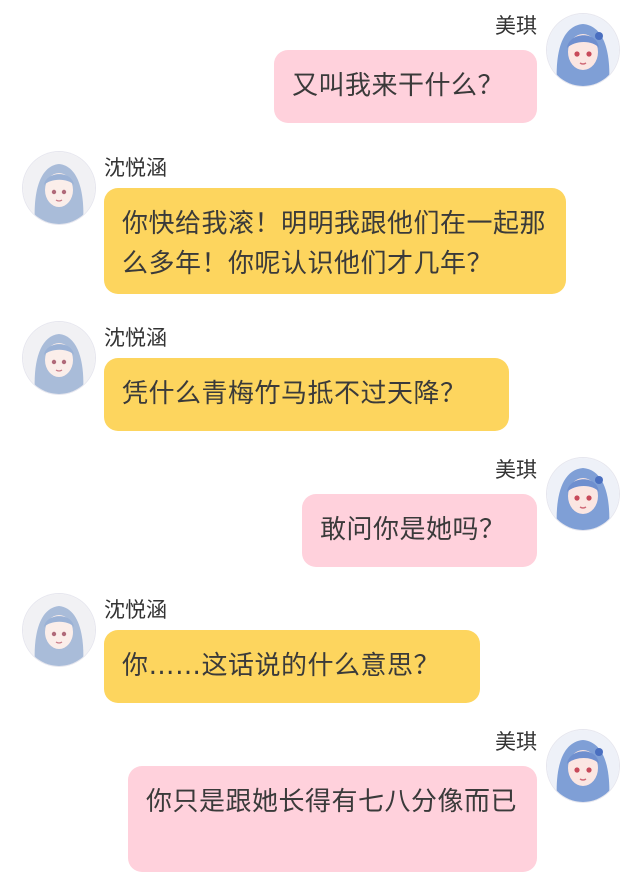 The width and height of the screenshot is (640, 892). Describe the element at coordinates (419, 530) in the screenshot. I see `message-bubble: 敢问你是她吗？` at that location.